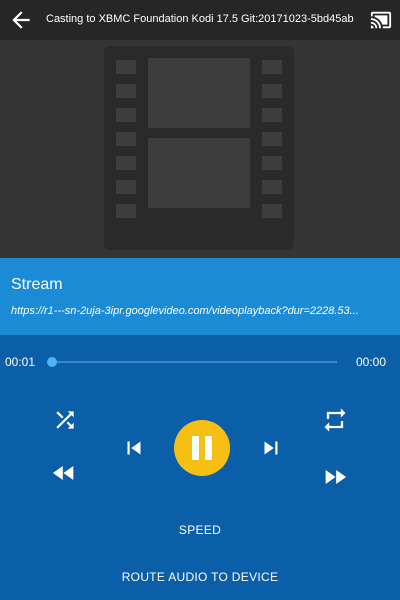  What do you see at coordinates (192, 362) in the screenshot?
I see `seek-bar` at bounding box center [192, 362].